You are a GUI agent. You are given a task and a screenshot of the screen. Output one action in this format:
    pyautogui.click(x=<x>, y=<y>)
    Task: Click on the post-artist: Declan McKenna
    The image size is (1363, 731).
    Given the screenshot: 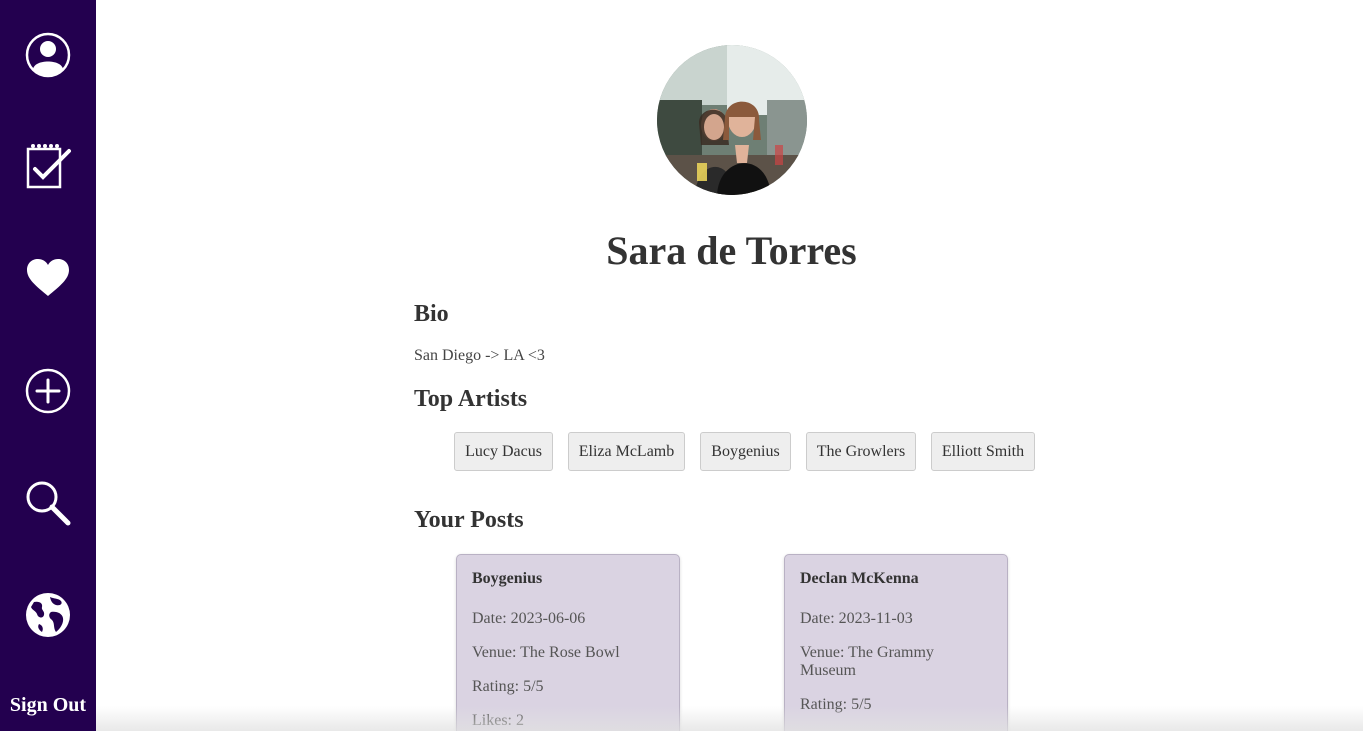 What is the action you would take?
    pyautogui.click(x=859, y=578)
    